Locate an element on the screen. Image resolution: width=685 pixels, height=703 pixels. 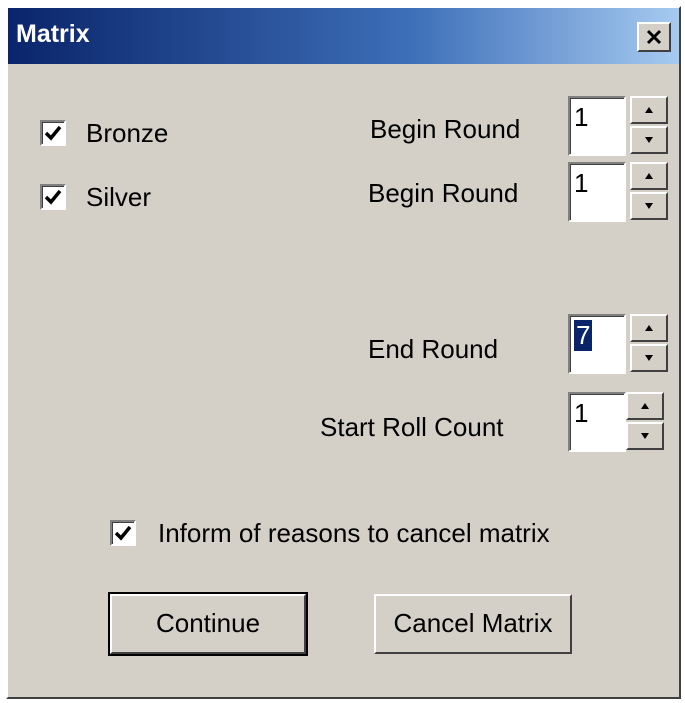
close-button is located at coordinates (654, 37).